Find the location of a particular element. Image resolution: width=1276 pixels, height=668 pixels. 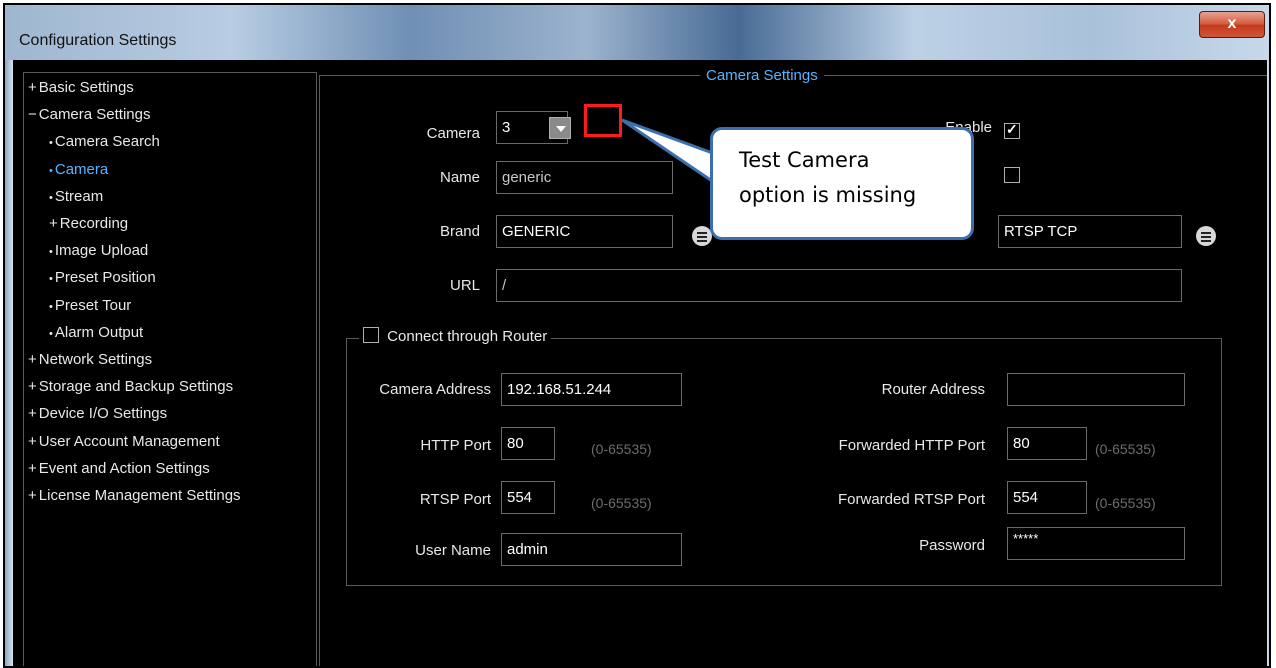

annotation-line-2: option is missing is located at coordinates (828, 195).